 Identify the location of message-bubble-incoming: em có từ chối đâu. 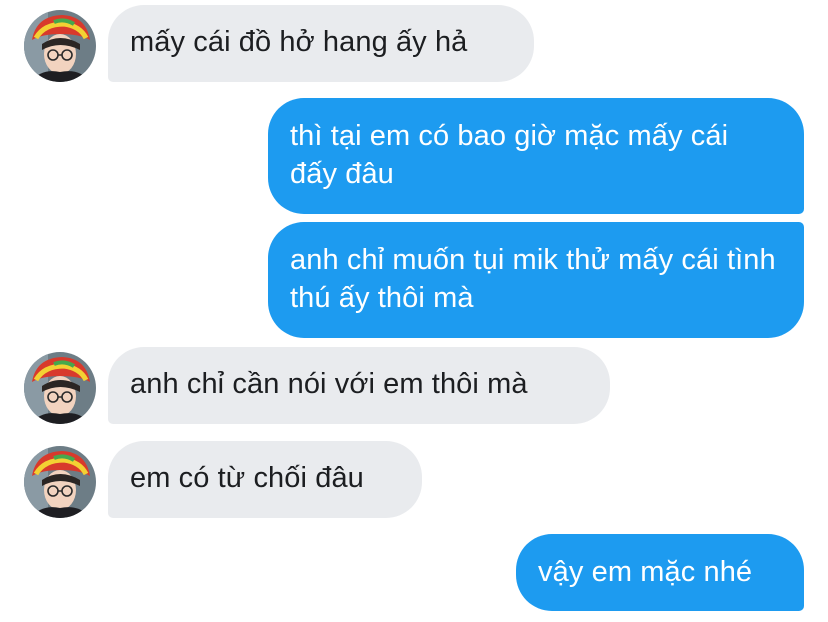
(265, 479).